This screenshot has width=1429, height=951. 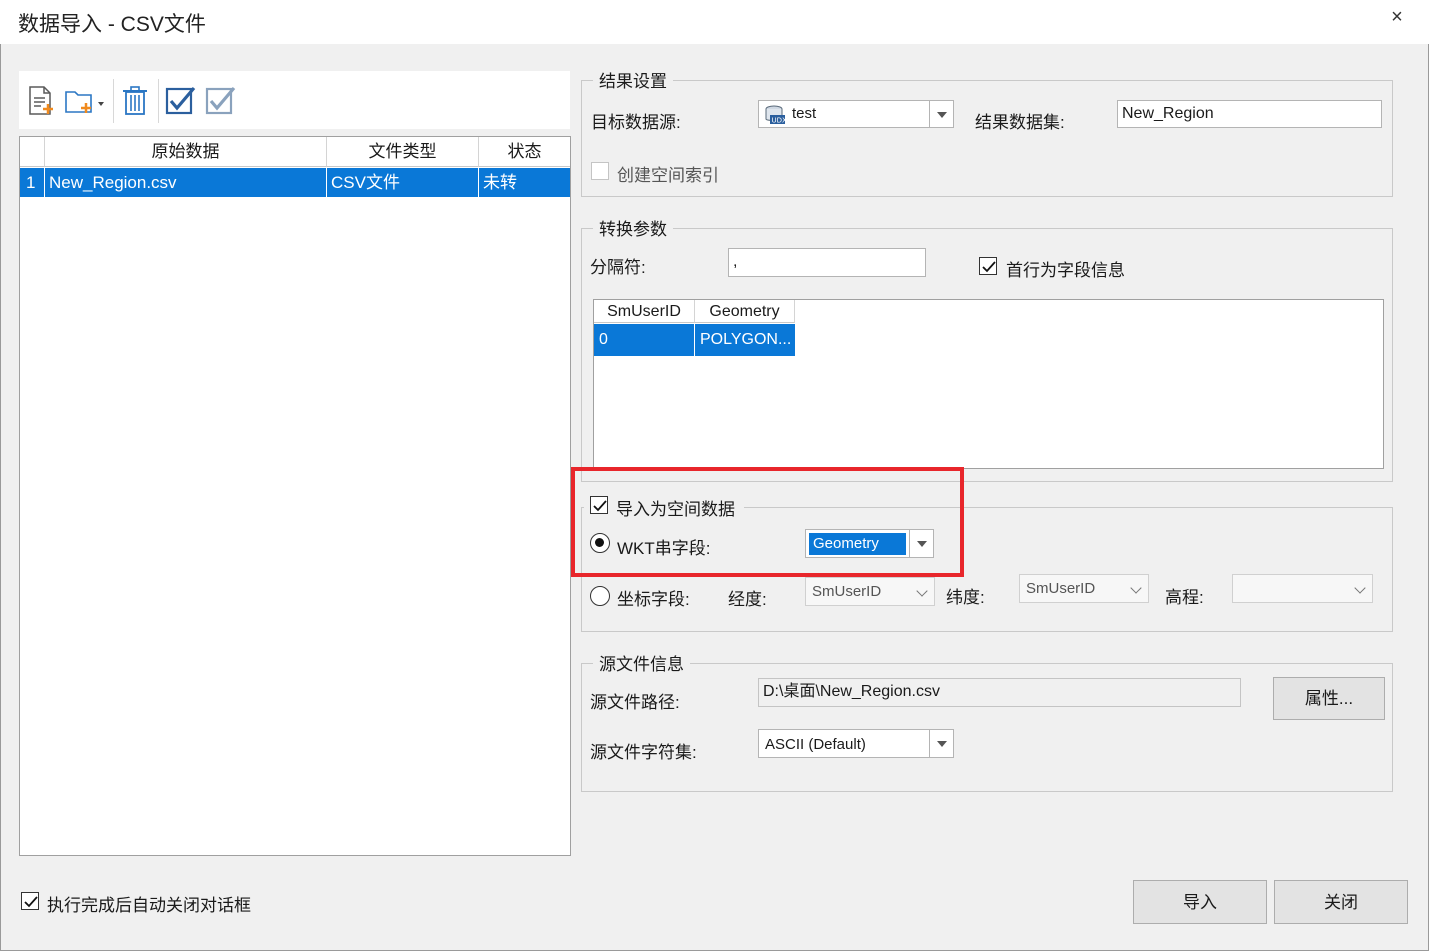 I want to click on window-title: 数据导入 - CSV文件, so click(x=112, y=24).